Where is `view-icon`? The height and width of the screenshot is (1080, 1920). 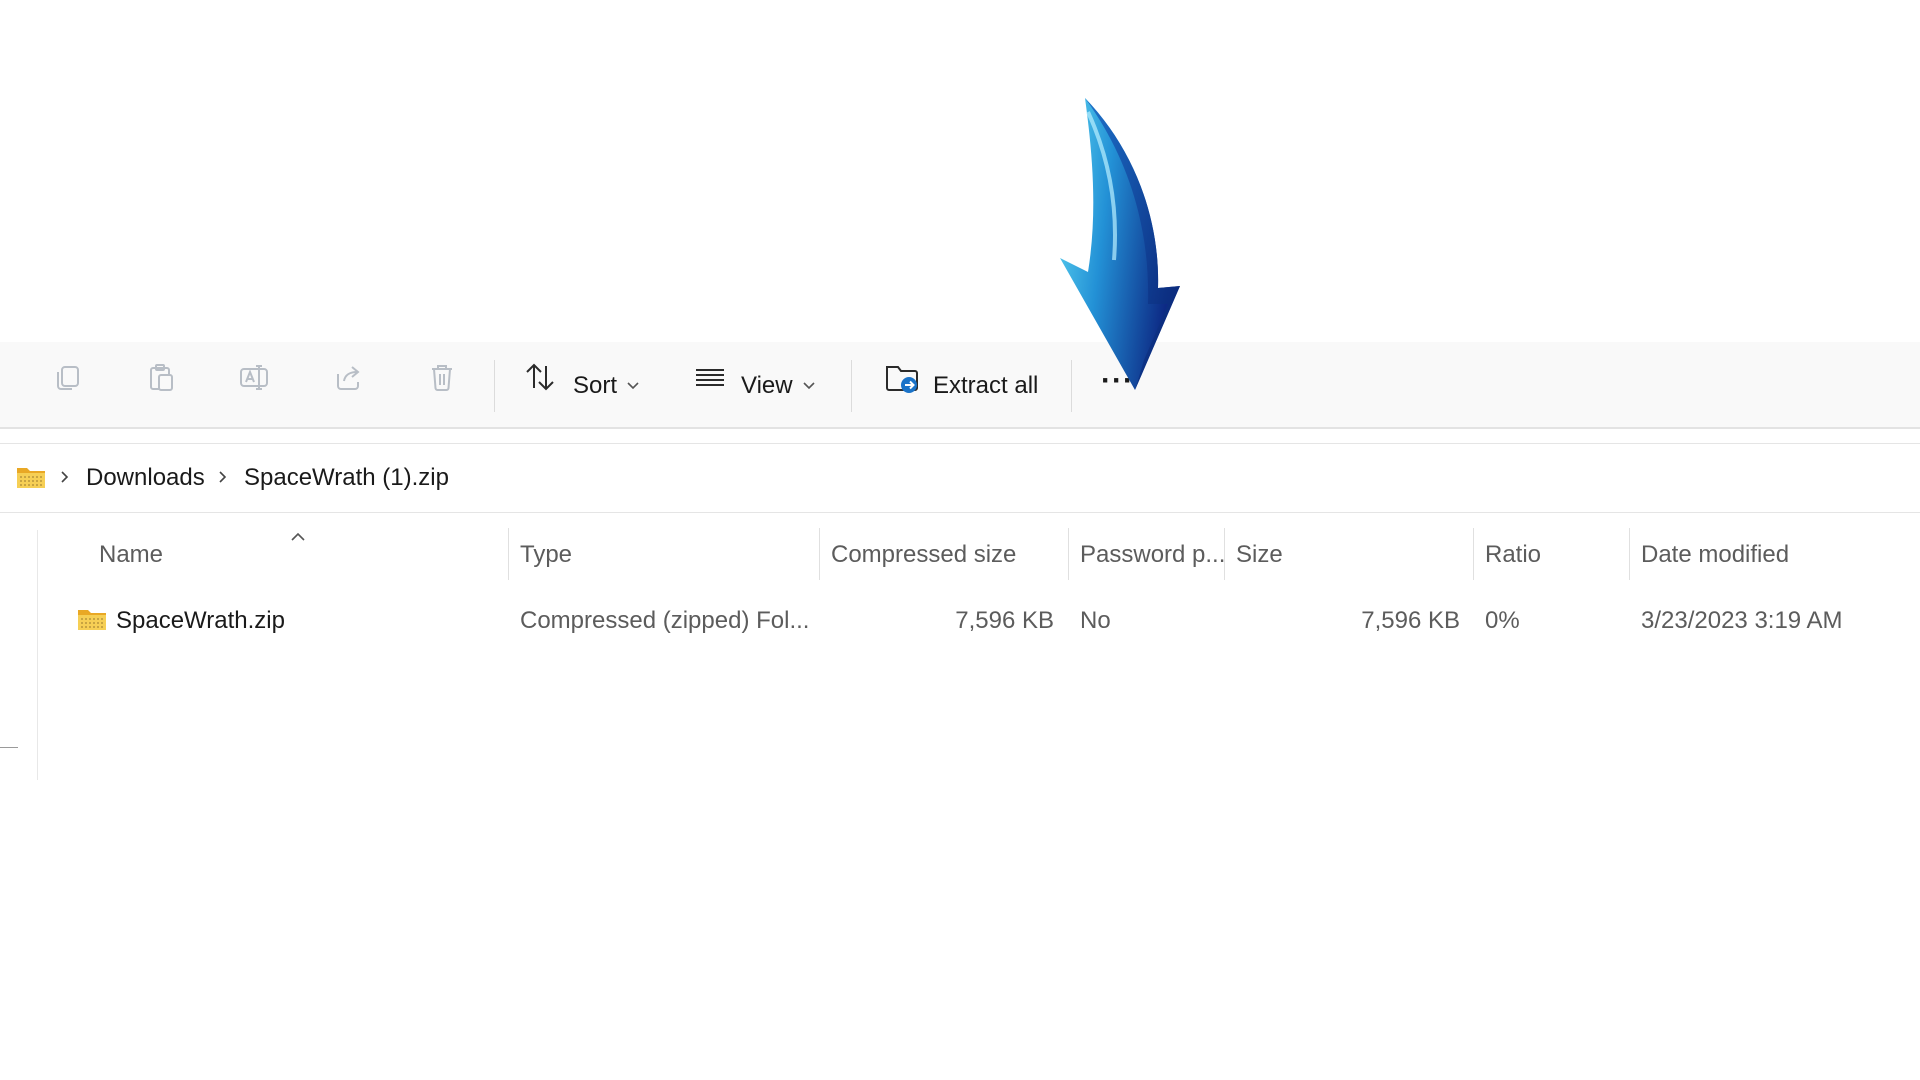
view-icon is located at coordinates (710, 377).